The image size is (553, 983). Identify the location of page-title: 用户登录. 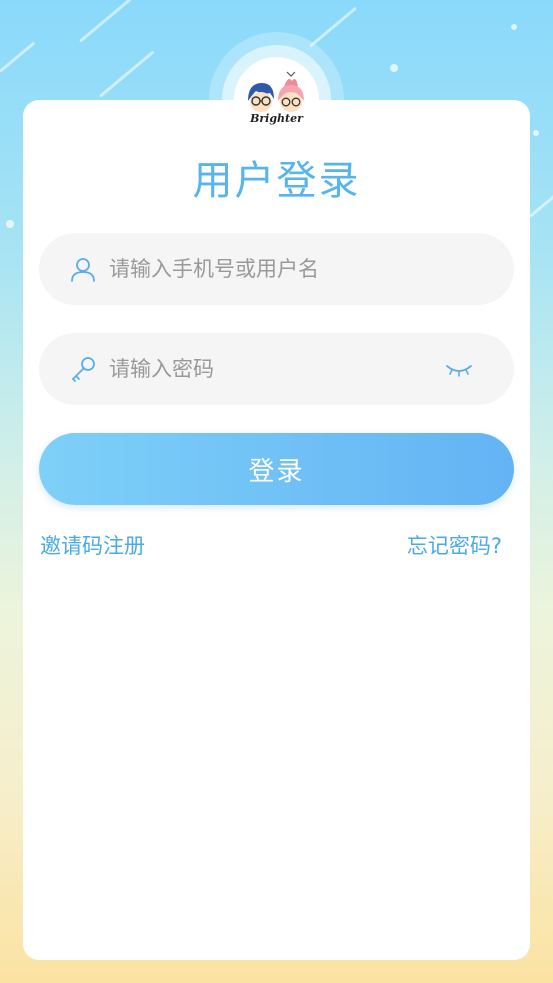
(276, 181).